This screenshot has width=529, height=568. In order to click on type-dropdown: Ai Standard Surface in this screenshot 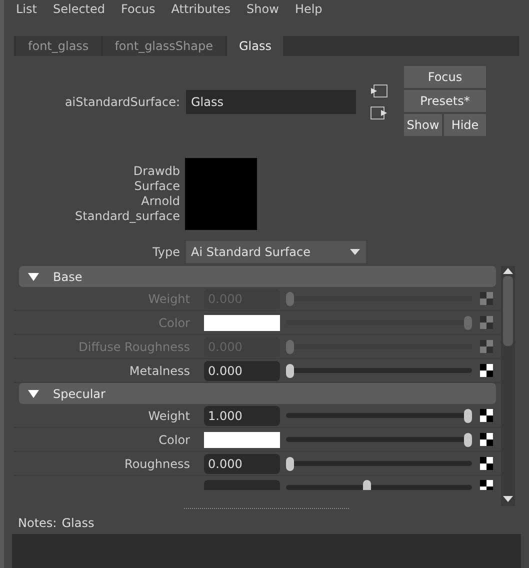, I will do `click(276, 252)`.